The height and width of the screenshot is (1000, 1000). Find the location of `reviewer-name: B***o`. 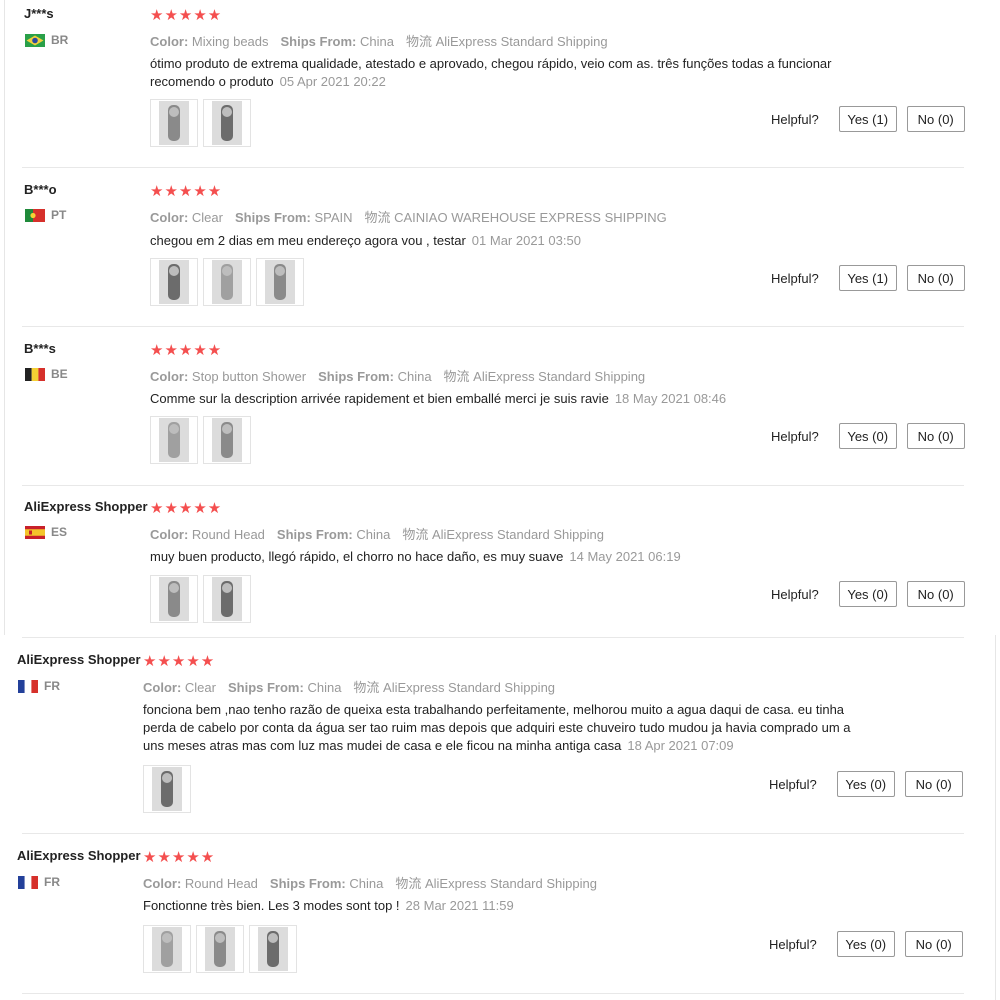

reviewer-name: B***o is located at coordinates (40, 189).